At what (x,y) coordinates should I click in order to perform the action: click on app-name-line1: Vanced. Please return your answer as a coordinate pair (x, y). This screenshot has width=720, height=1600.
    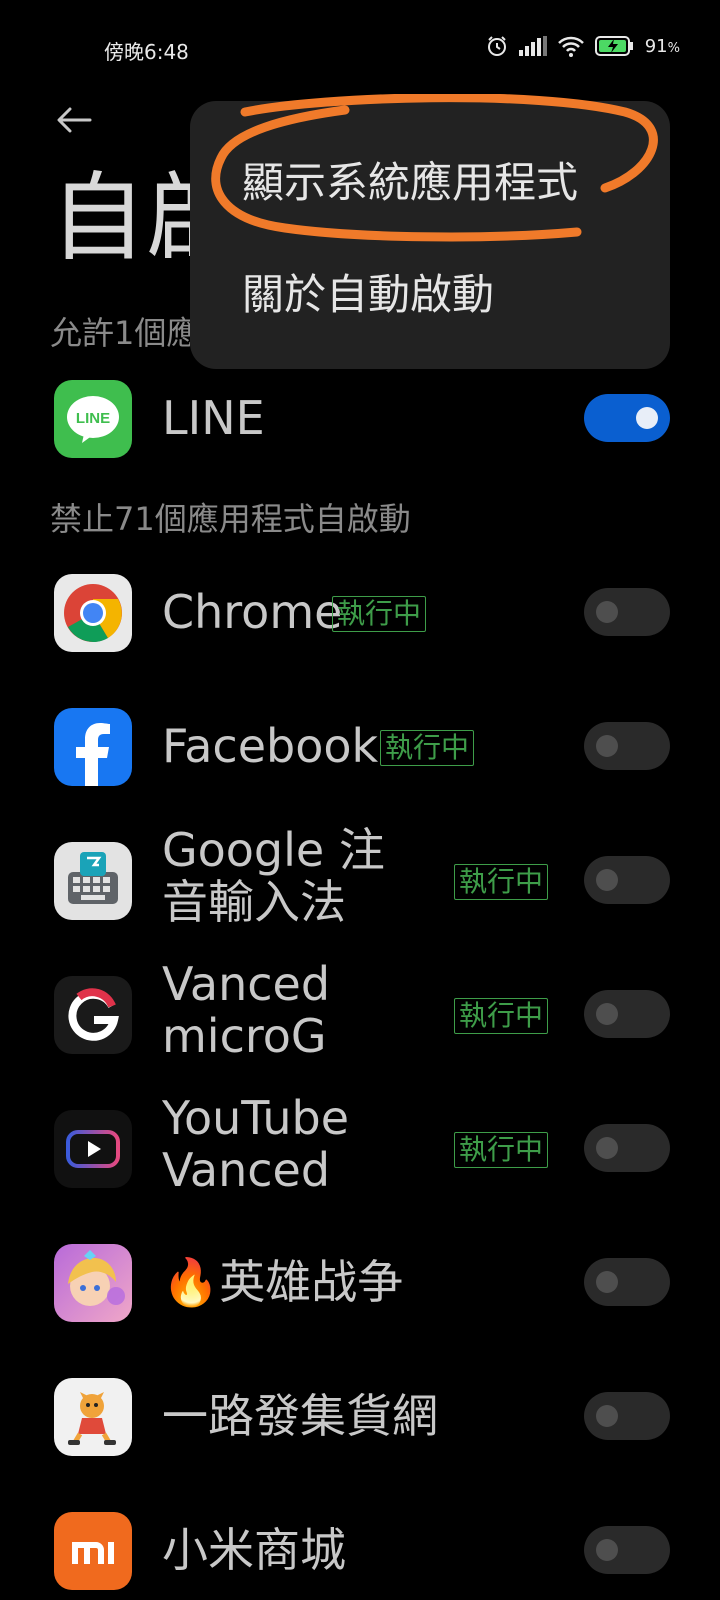
    Looking at the image, I should click on (246, 984).